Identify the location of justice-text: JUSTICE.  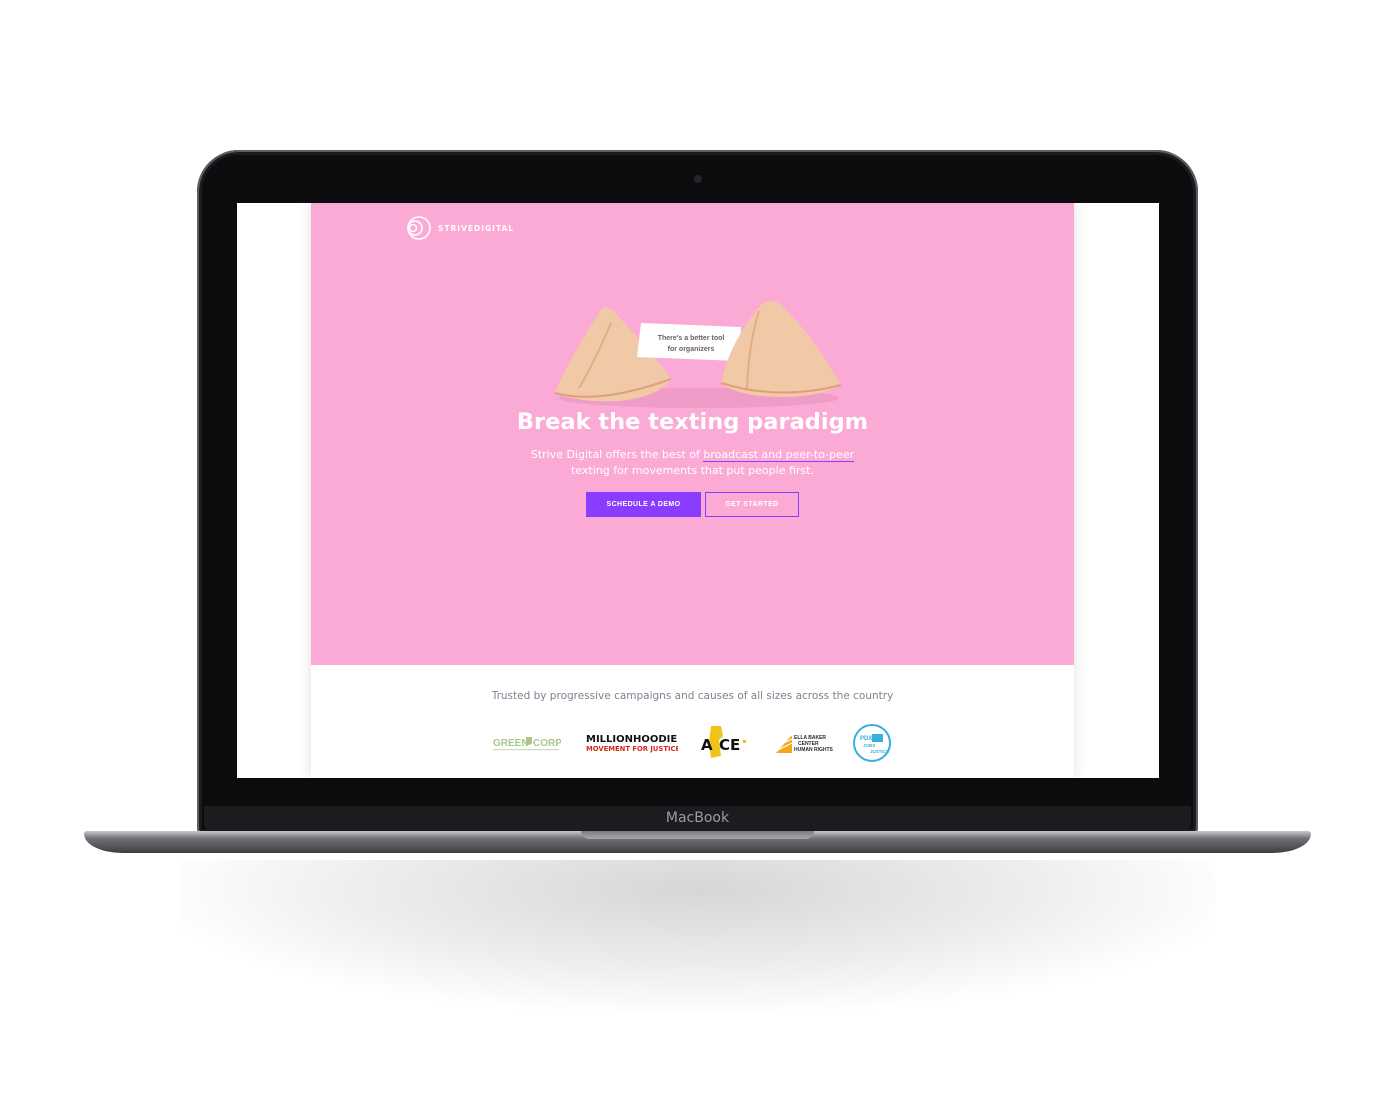
(879, 751).